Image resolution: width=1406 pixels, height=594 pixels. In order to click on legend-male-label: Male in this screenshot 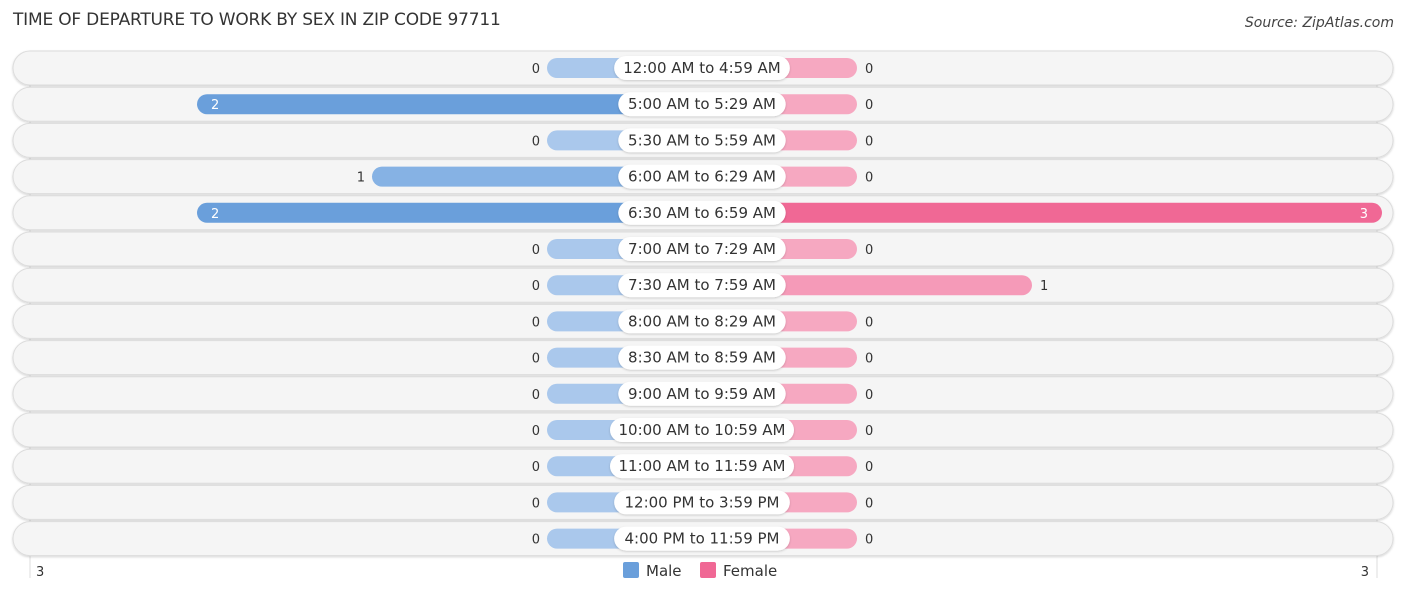, I will do `click(664, 571)`.